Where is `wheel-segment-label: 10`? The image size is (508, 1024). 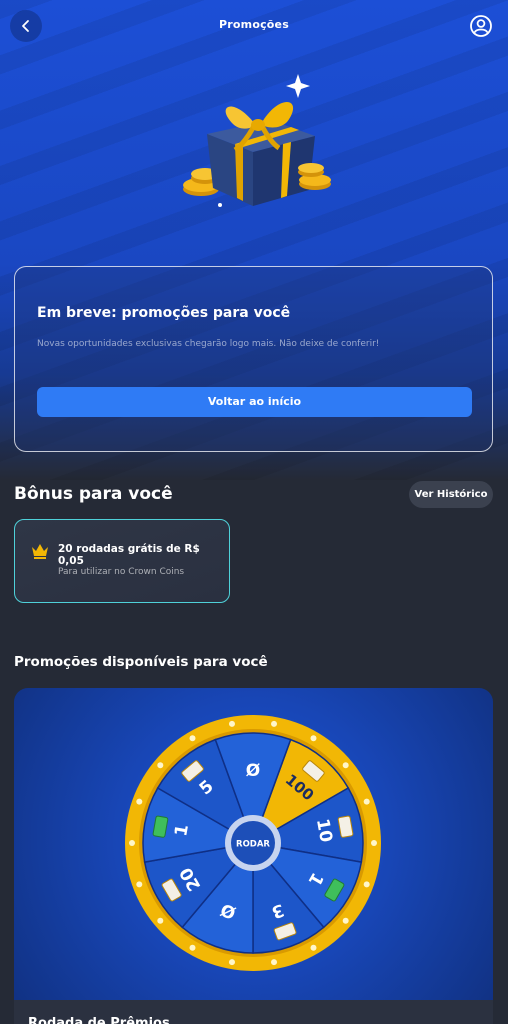 wheel-segment-label: 10 is located at coordinates (324, 830).